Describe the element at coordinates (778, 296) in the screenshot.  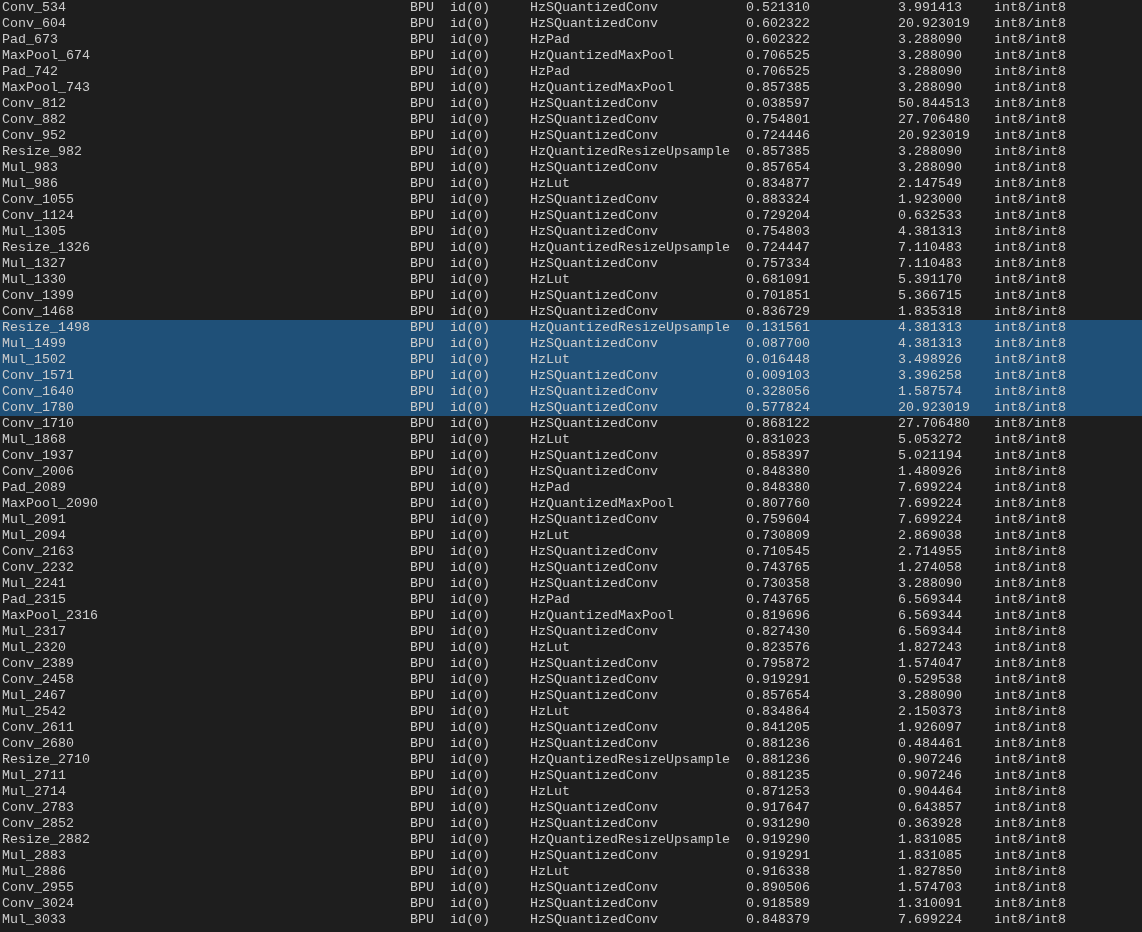
I see `table-cell: 0.701851` at that location.